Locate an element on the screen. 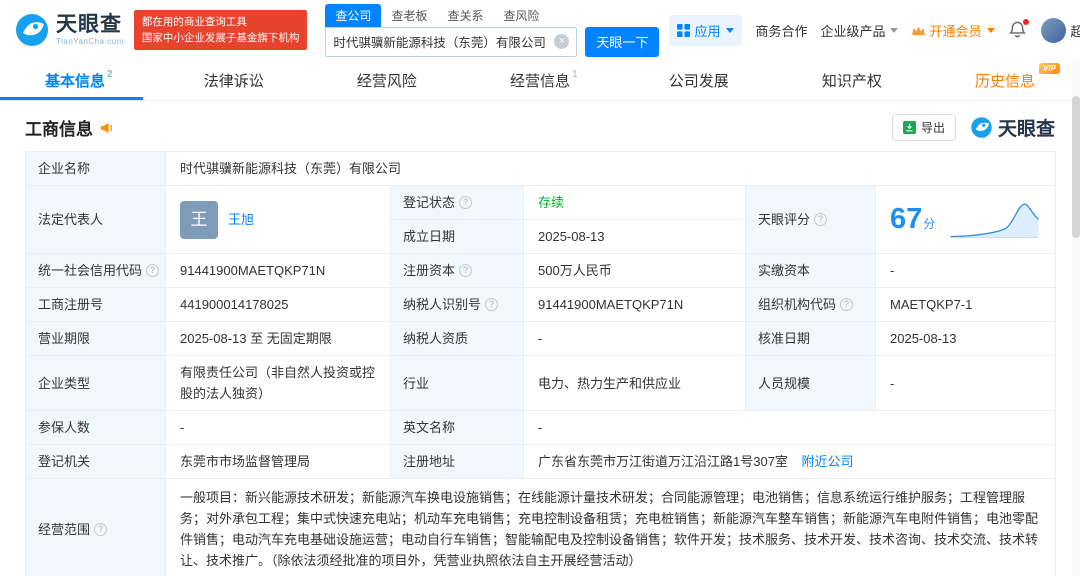  tab-basic-info: 基本信息 2 is located at coordinates (71, 80).